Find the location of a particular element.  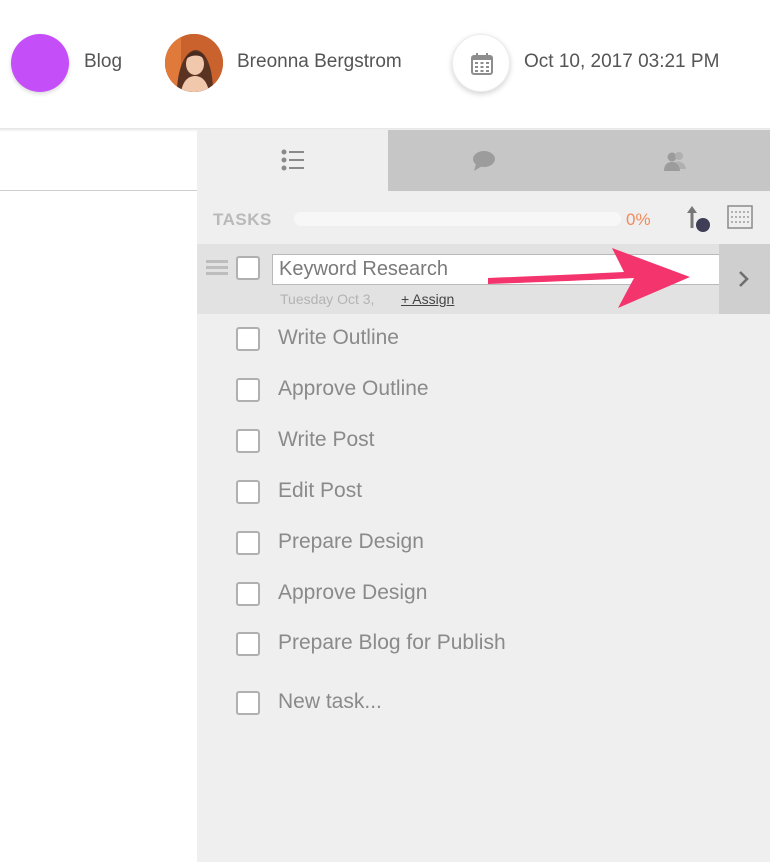

tab-tasks is located at coordinates (292, 160).